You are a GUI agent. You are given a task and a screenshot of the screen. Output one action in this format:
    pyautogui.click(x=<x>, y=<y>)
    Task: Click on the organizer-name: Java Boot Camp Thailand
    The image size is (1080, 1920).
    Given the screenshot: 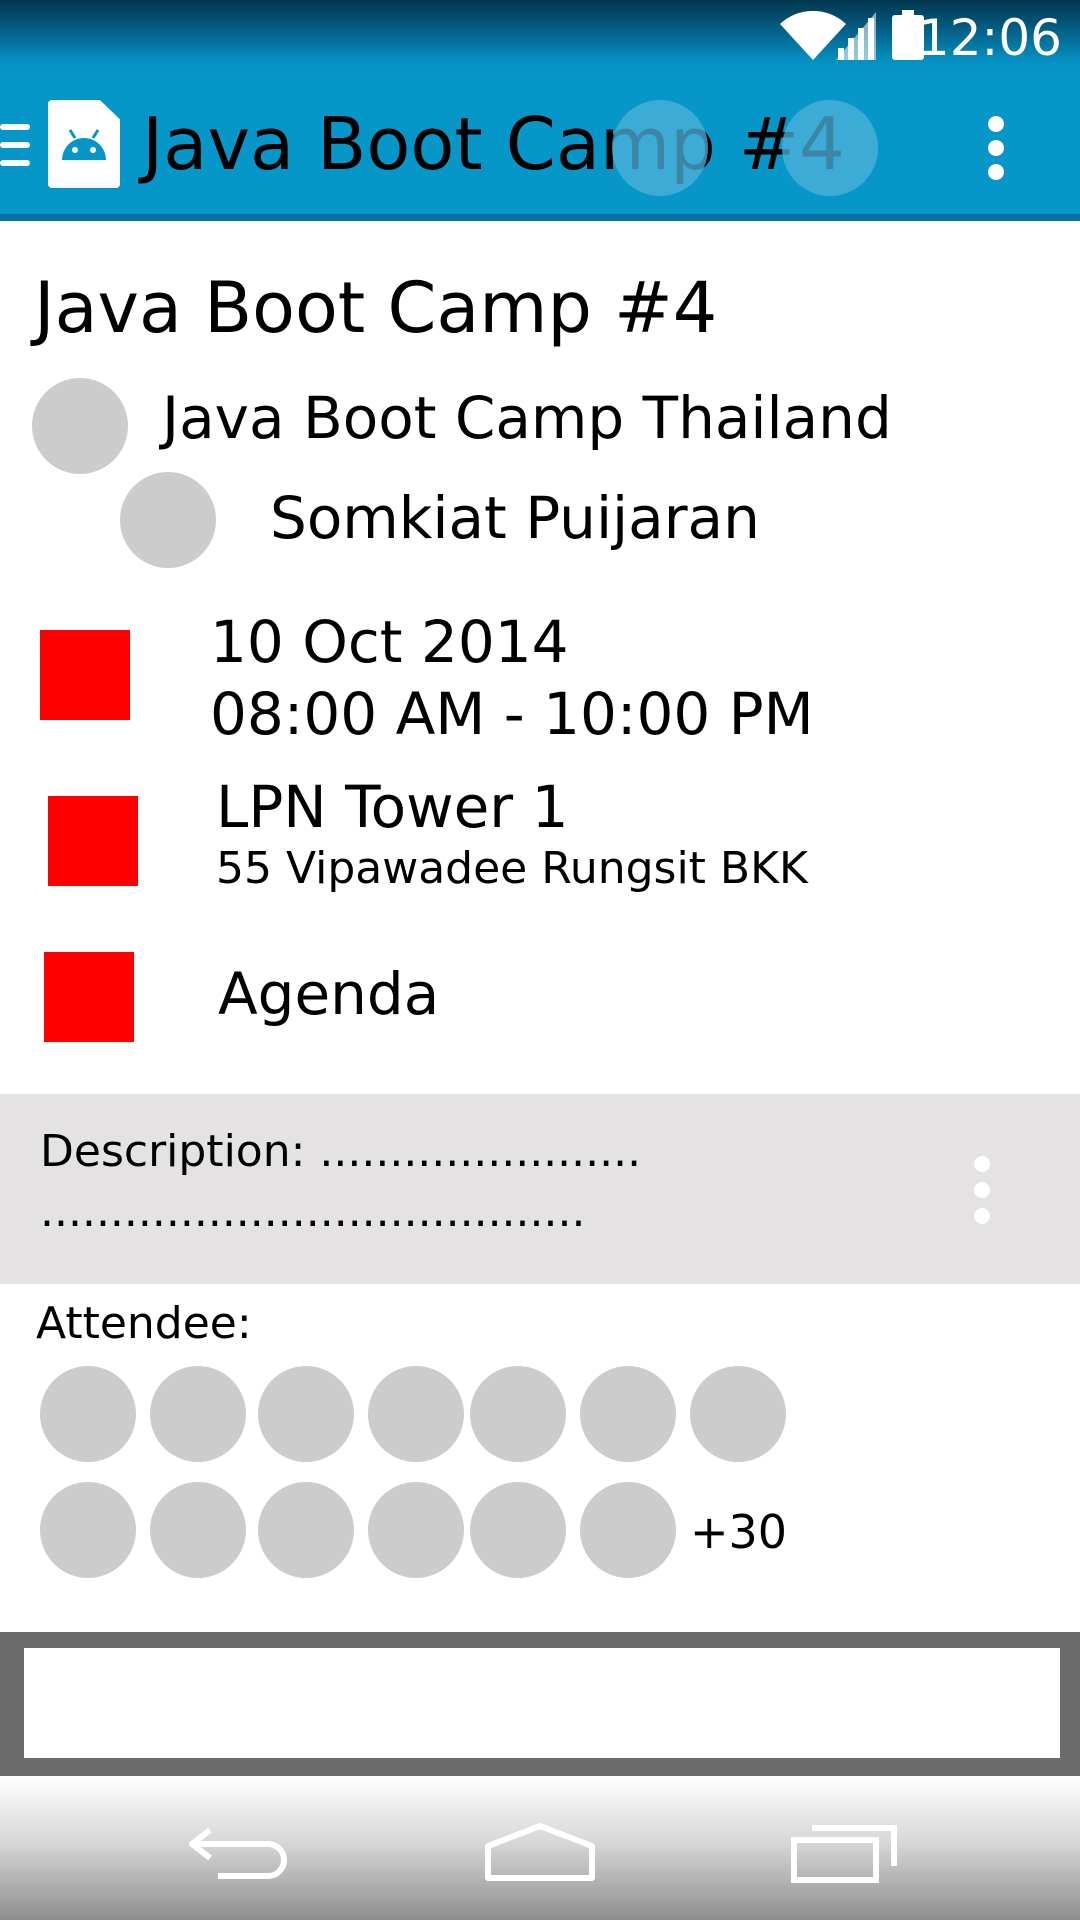 What is the action you would take?
    pyautogui.click(x=527, y=418)
    